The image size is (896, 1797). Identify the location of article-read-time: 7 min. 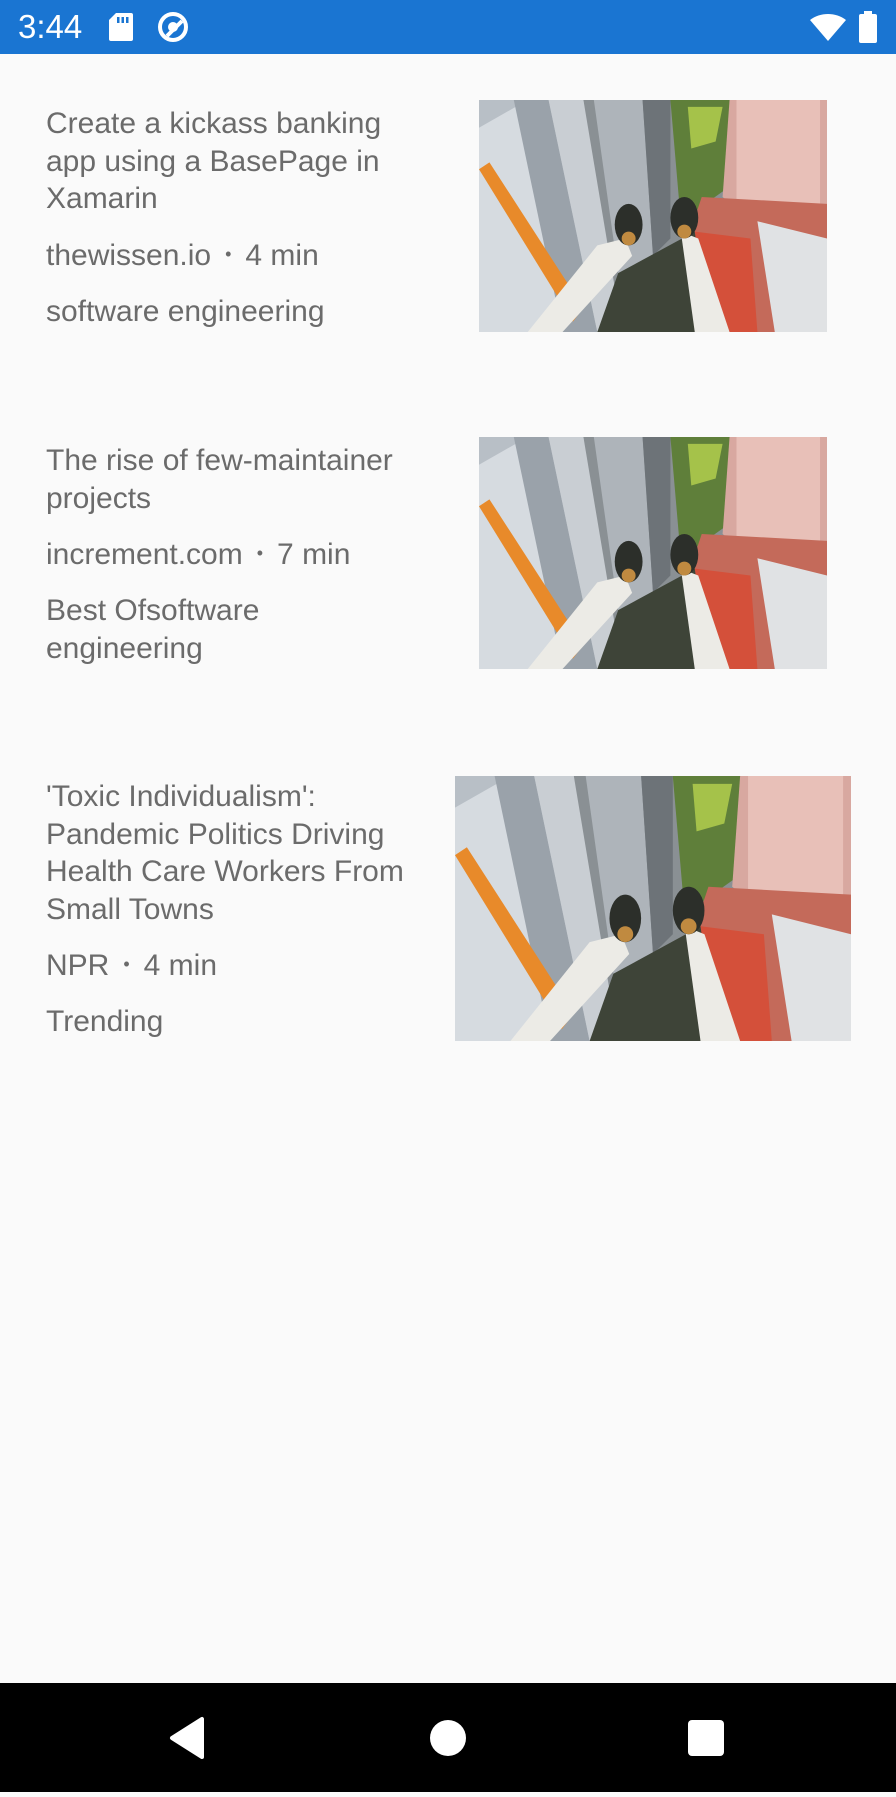
(314, 554).